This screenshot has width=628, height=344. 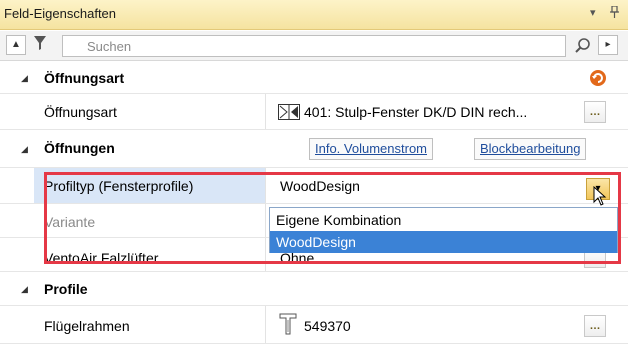 I want to click on property-value: WoodDesign, so click(x=320, y=186).